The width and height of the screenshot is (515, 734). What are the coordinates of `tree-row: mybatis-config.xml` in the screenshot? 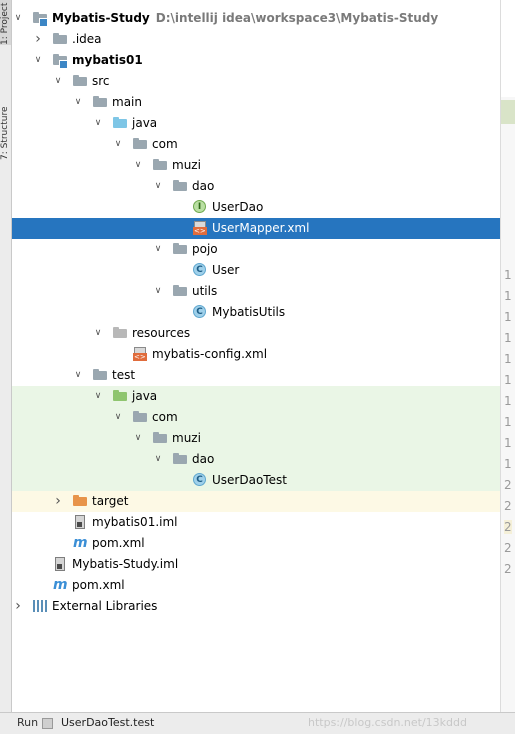 It's located at (256, 354).